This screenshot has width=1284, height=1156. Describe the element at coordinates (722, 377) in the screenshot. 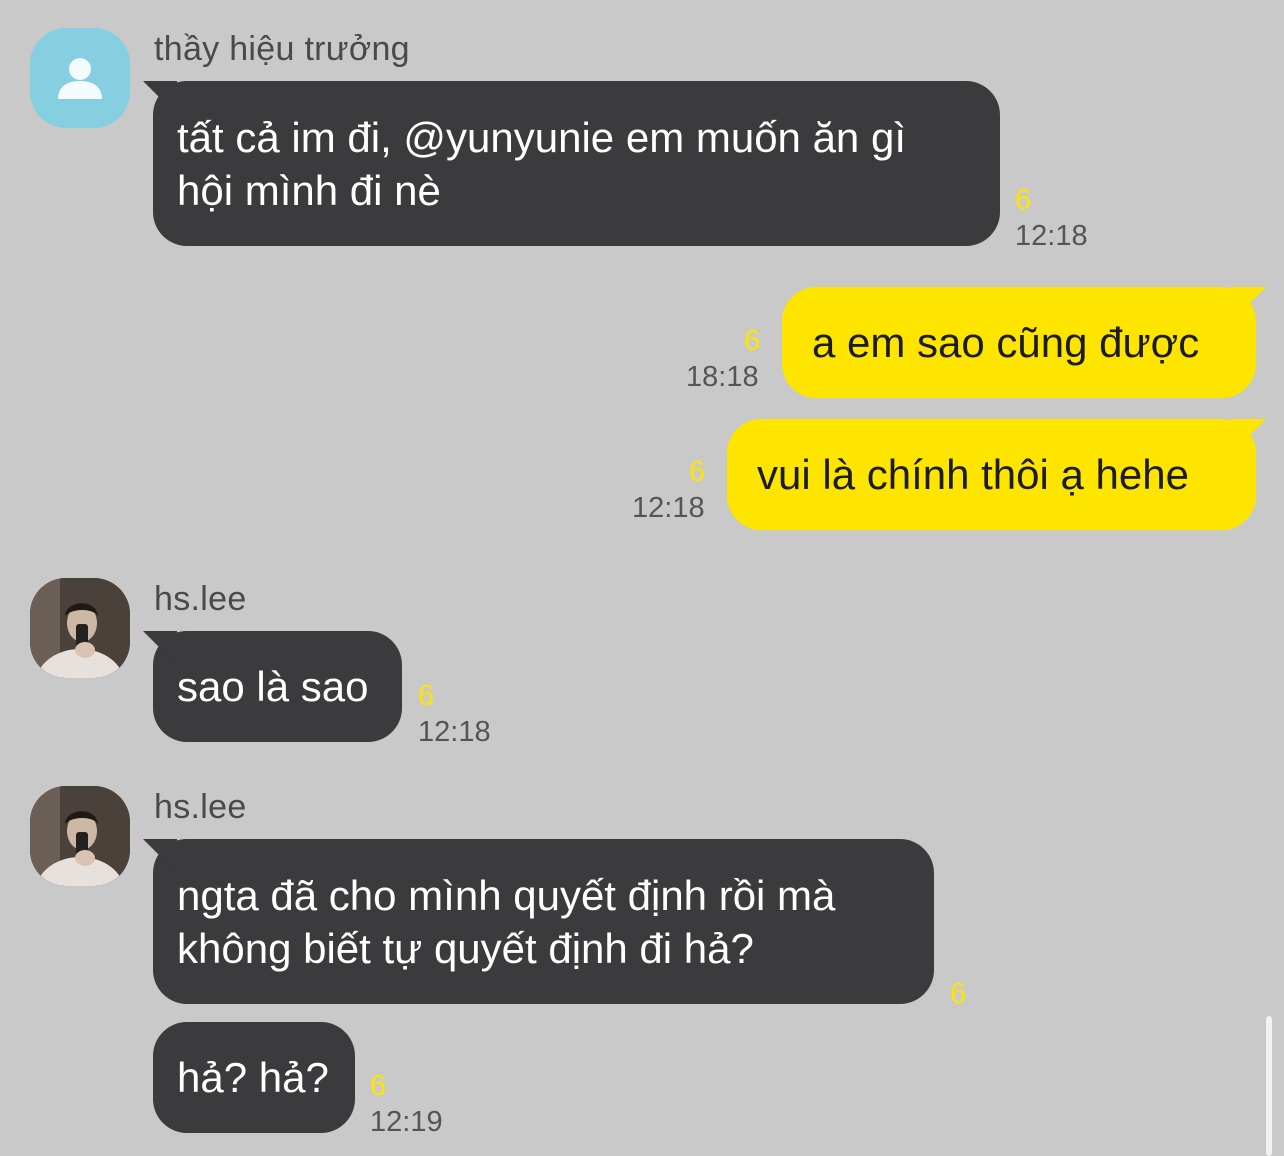

I see `message-timestamp: 18:18` at that location.